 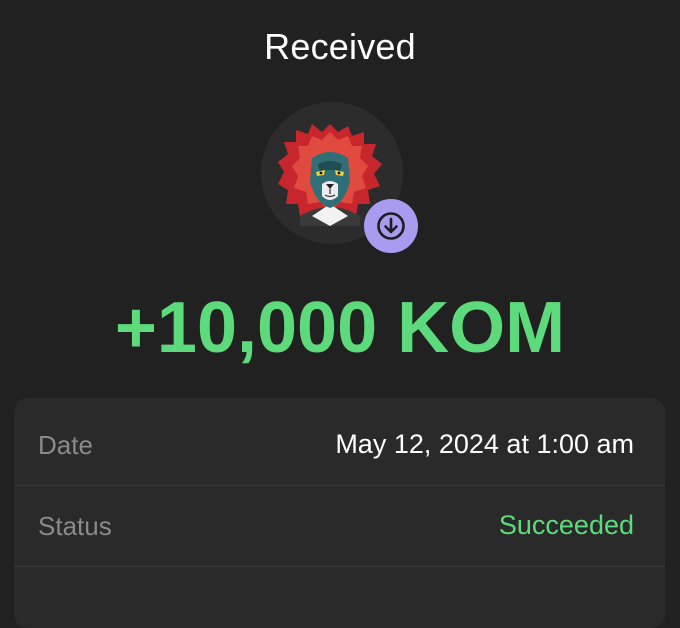 What do you see at coordinates (484, 444) in the screenshot?
I see `date-value: May 12, 2024 at 1:00 am` at bounding box center [484, 444].